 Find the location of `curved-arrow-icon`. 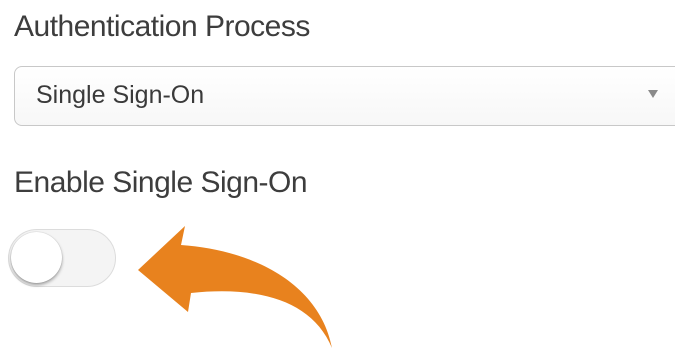

curved-arrow-icon is located at coordinates (235, 287).